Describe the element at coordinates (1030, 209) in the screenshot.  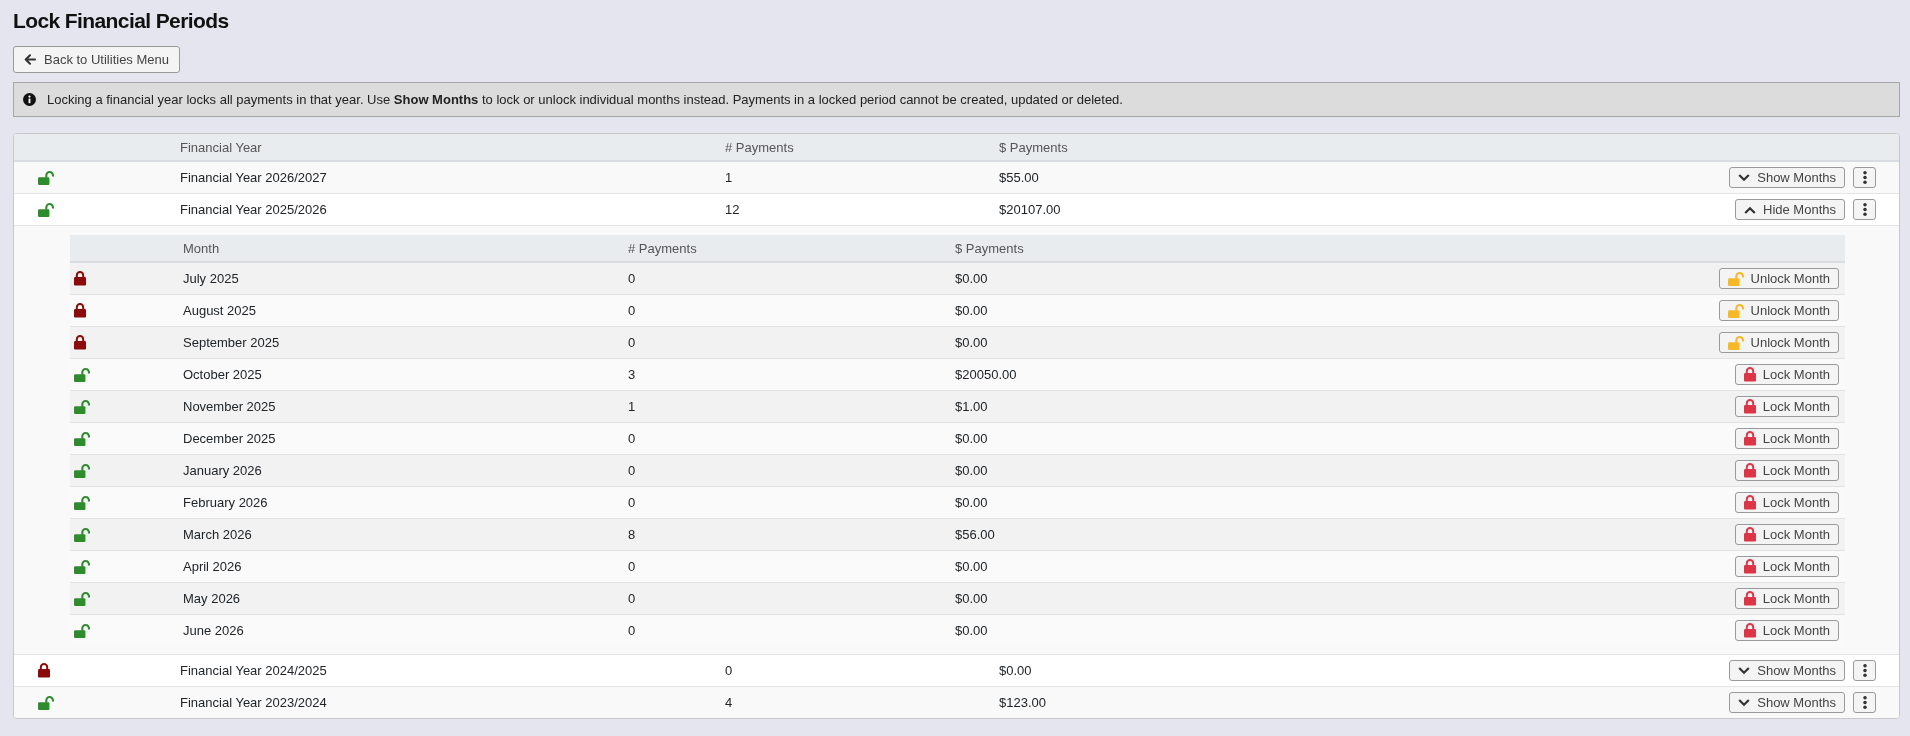
I see `payment-total: $20107.00` at that location.